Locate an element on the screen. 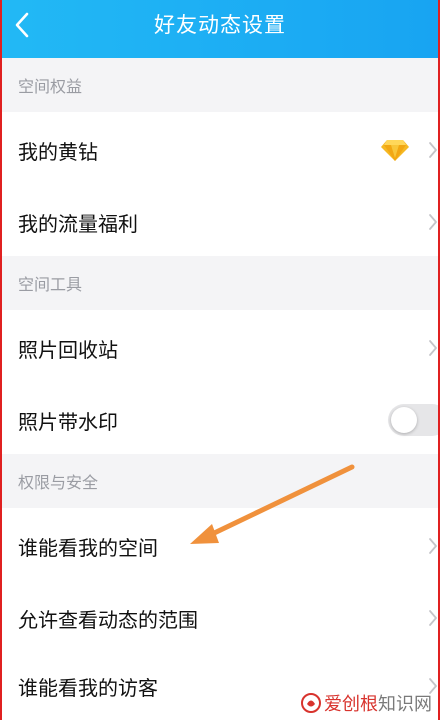  row-label: 谁能看我的访客 is located at coordinates (88, 687).